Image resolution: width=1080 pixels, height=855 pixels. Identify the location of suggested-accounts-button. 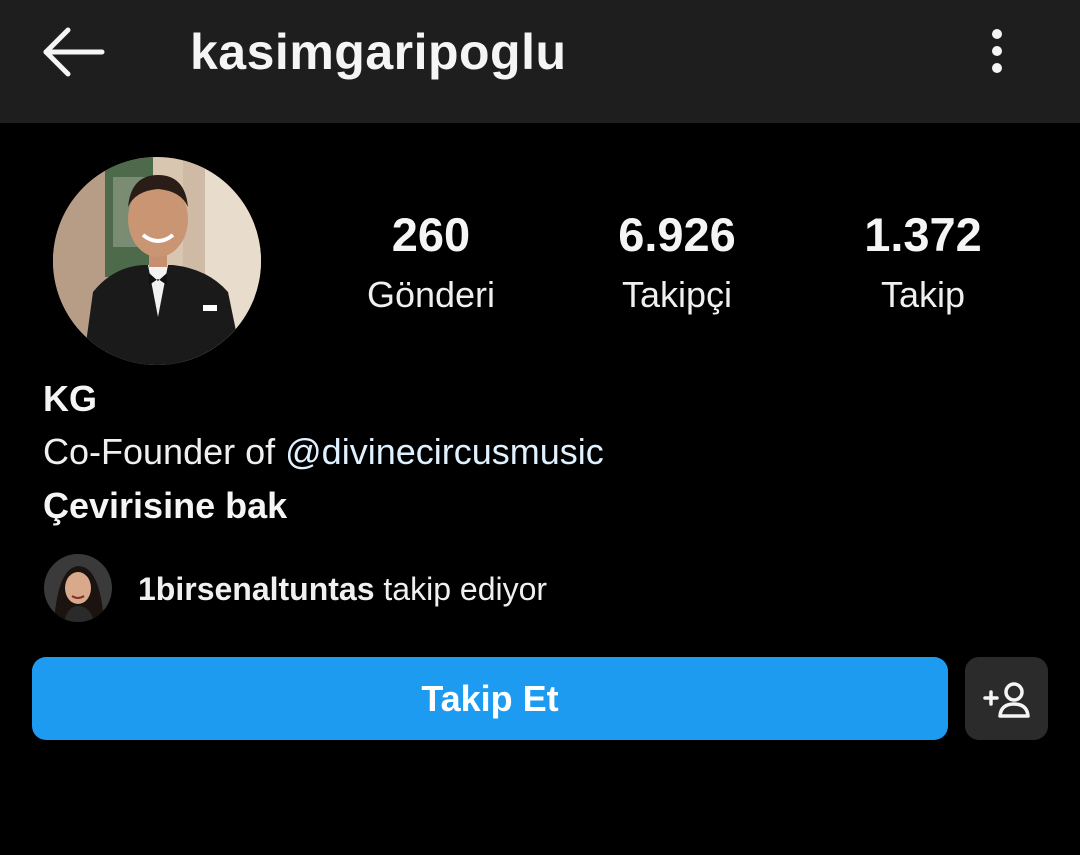
(1006, 698).